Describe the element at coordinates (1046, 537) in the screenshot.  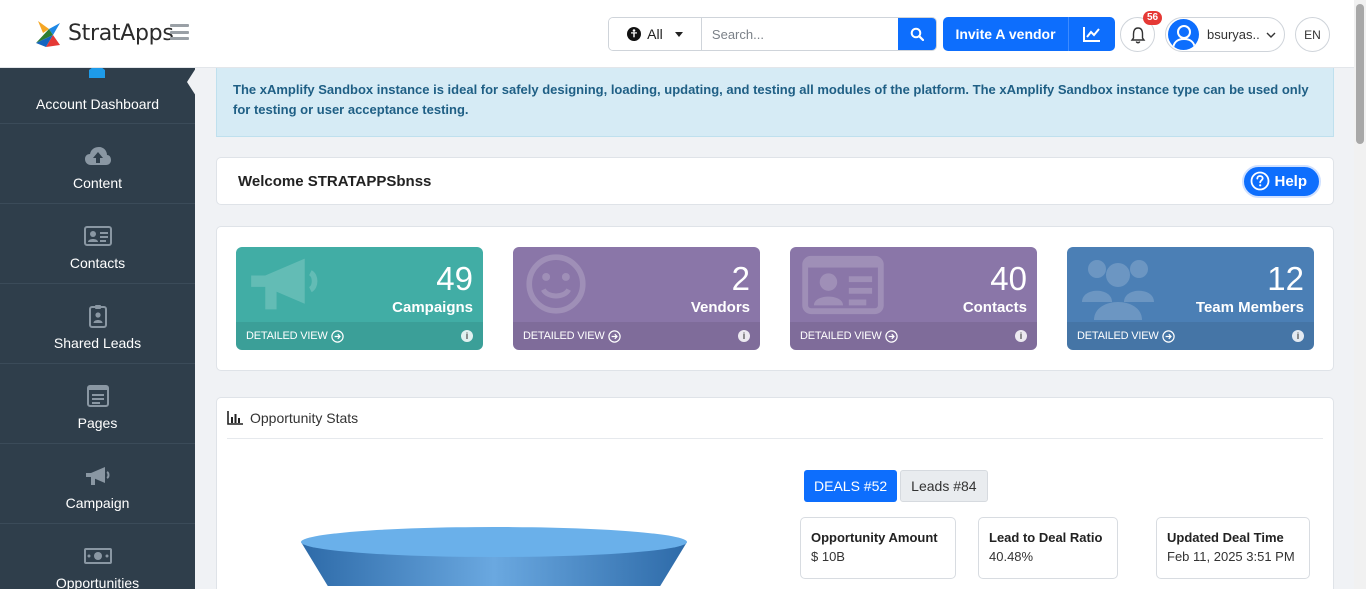
I see `metric-label: Lead to Deal Ratio` at that location.